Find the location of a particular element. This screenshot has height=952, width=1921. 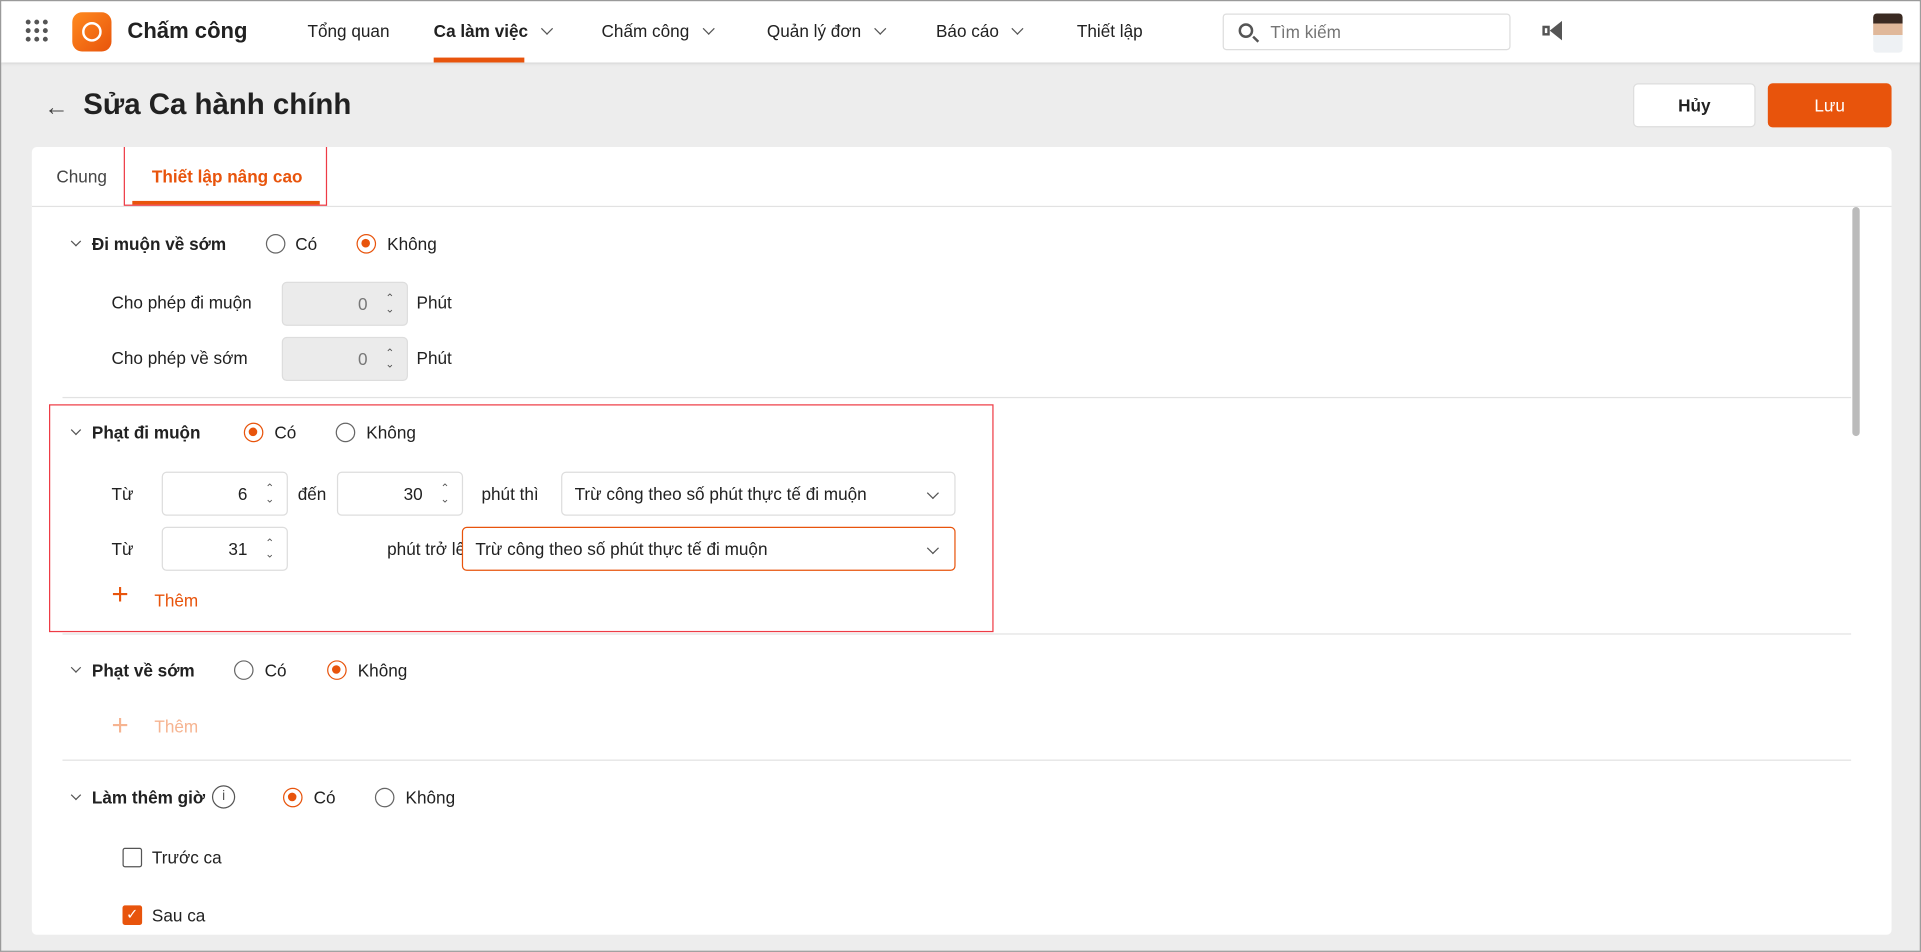

page-title: Sửa Ca hành chính is located at coordinates (217, 105).